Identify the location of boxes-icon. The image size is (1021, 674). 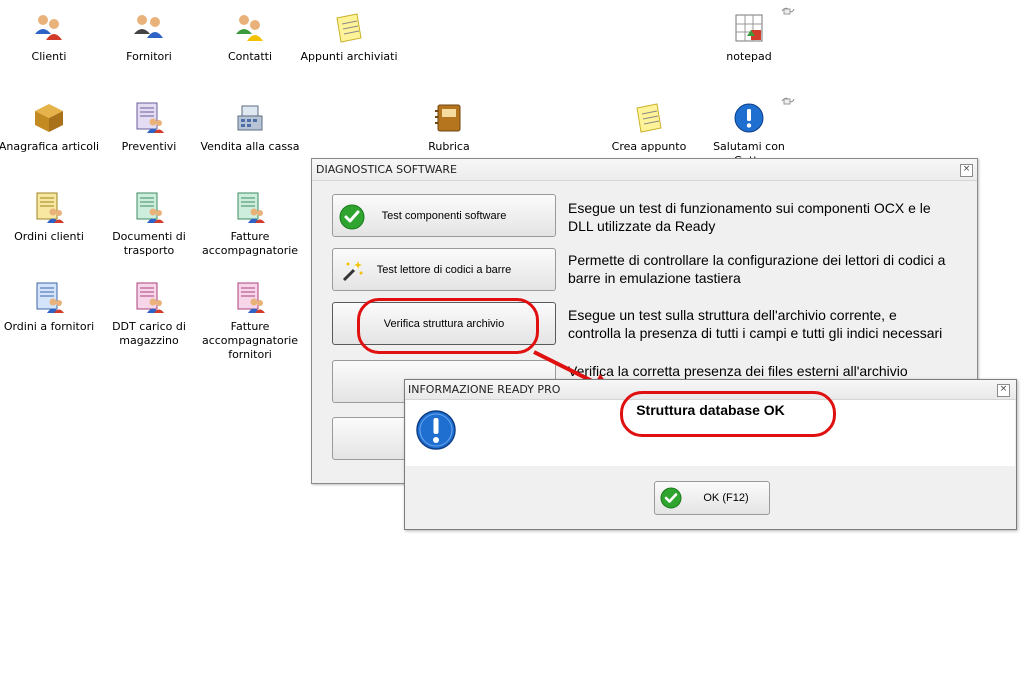
(49, 118).